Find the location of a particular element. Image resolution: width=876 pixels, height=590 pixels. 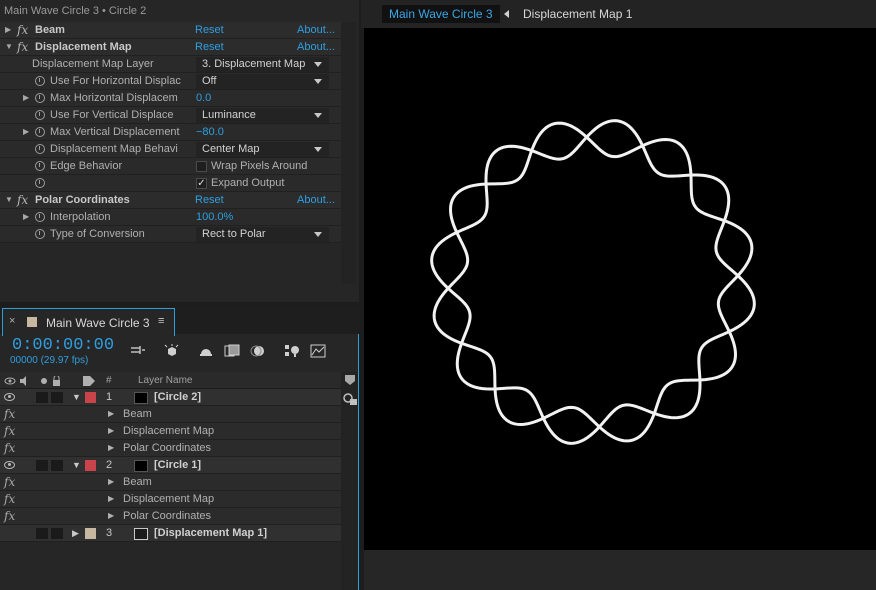

layer-name: [Displacement Map 1] is located at coordinates (210, 533).